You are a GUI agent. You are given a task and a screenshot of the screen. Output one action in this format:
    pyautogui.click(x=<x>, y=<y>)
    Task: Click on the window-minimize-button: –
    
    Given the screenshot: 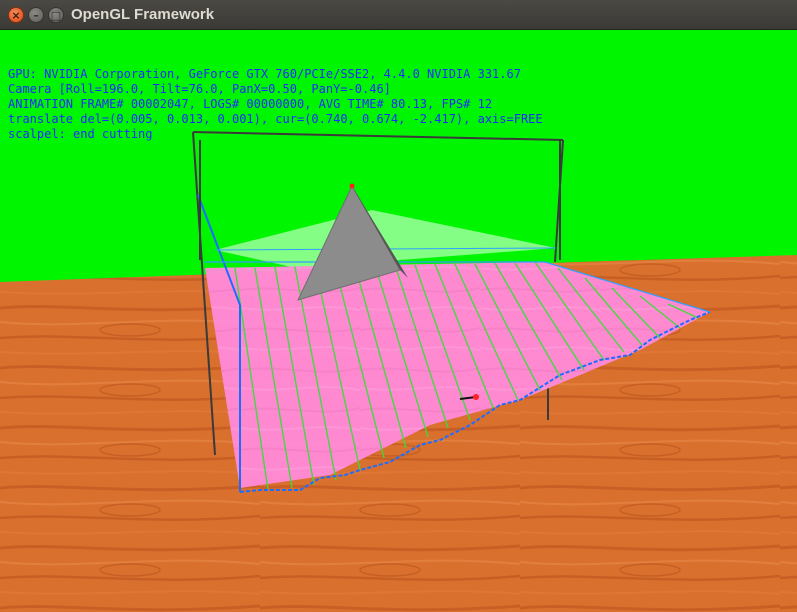 What is the action you would take?
    pyautogui.click(x=36, y=15)
    